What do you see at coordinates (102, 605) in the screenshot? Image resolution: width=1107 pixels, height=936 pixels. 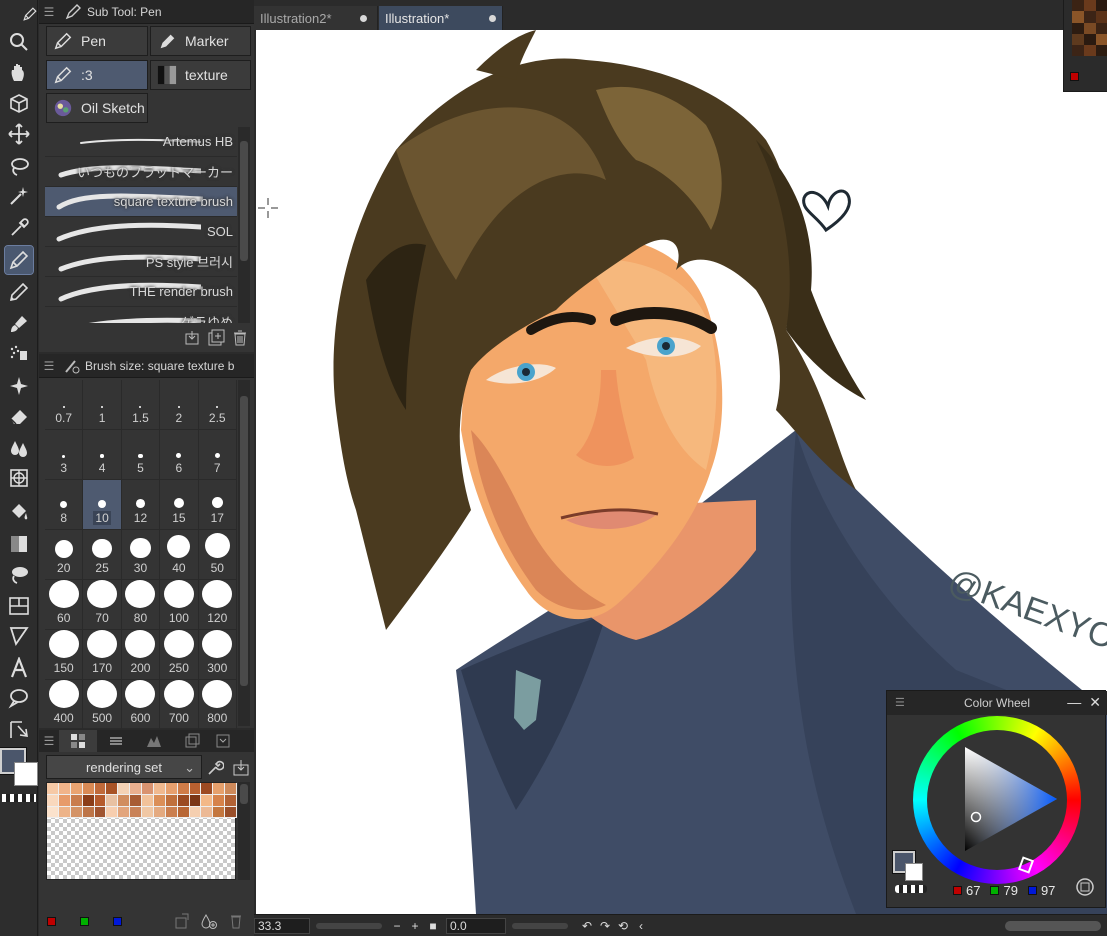 I see `brush-size-cell: 70` at bounding box center [102, 605].